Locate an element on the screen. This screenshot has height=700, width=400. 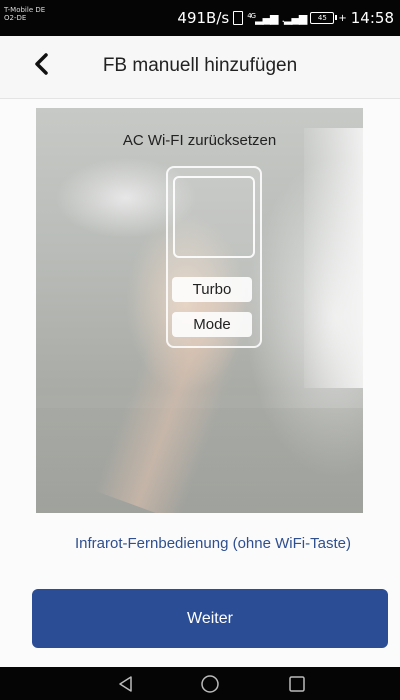
illustration-heading: AC Wi-FI zurücksetzen is located at coordinates (199, 140).